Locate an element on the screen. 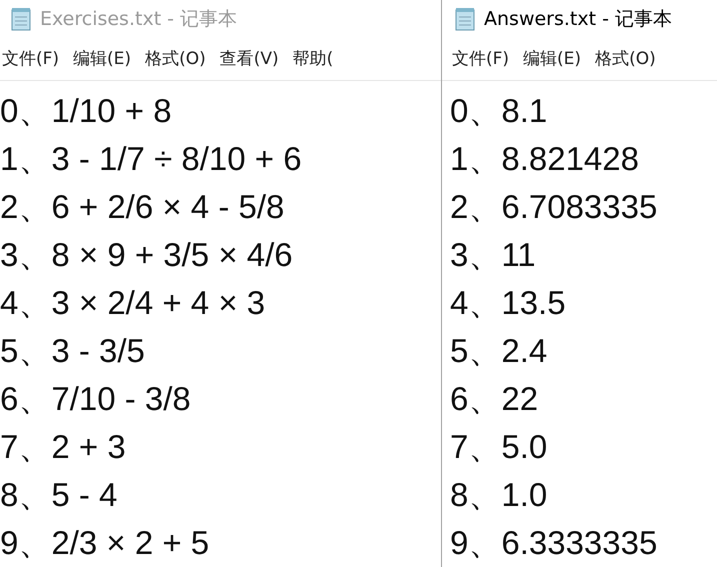  text-line: 0、1/10 + 8 is located at coordinates (86, 111).